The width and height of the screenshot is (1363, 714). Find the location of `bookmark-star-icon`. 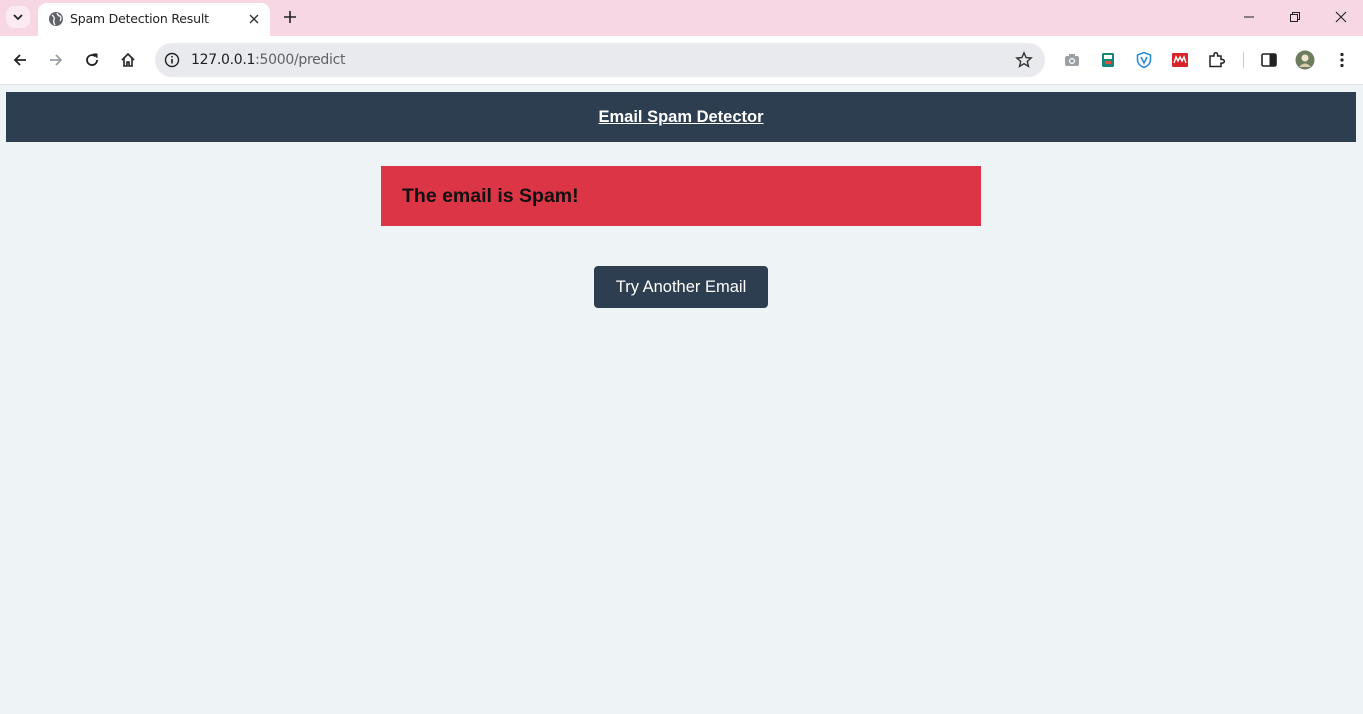

bookmark-star-icon is located at coordinates (1024, 60).